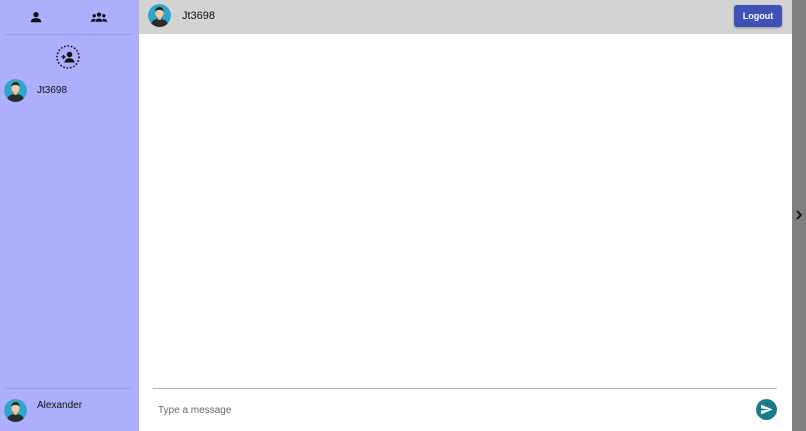 Image resolution: width=806 pixels, height=431 pixels. I want to click on current-user: Alexander, so click(69, 410).